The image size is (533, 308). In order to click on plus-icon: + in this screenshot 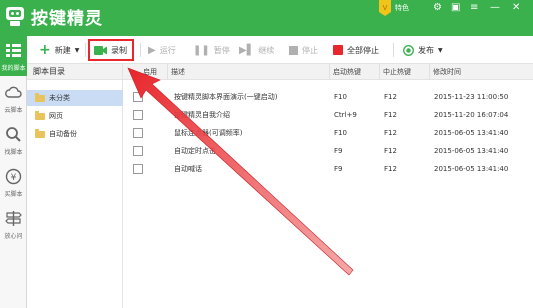, I will do `click(45, 50)`.